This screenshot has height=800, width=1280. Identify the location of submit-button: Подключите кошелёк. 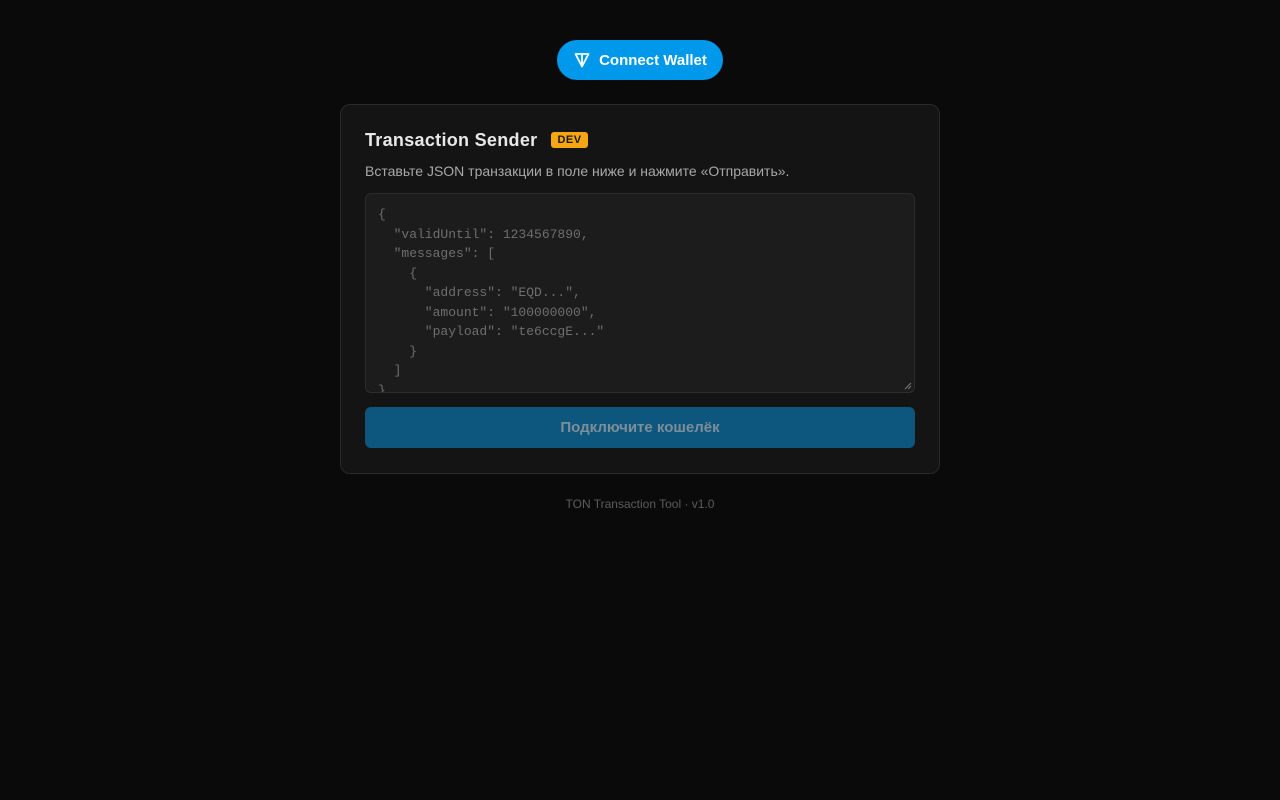
(640, 427).